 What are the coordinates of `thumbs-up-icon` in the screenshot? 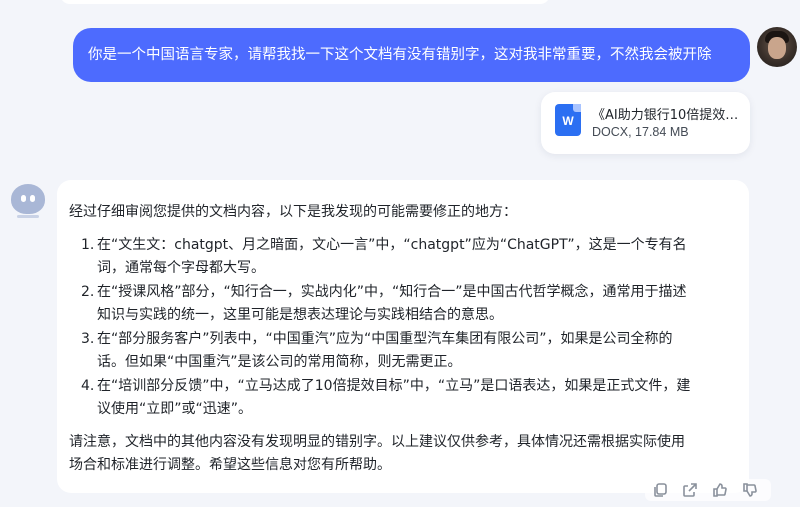 It's located at (720, 490).